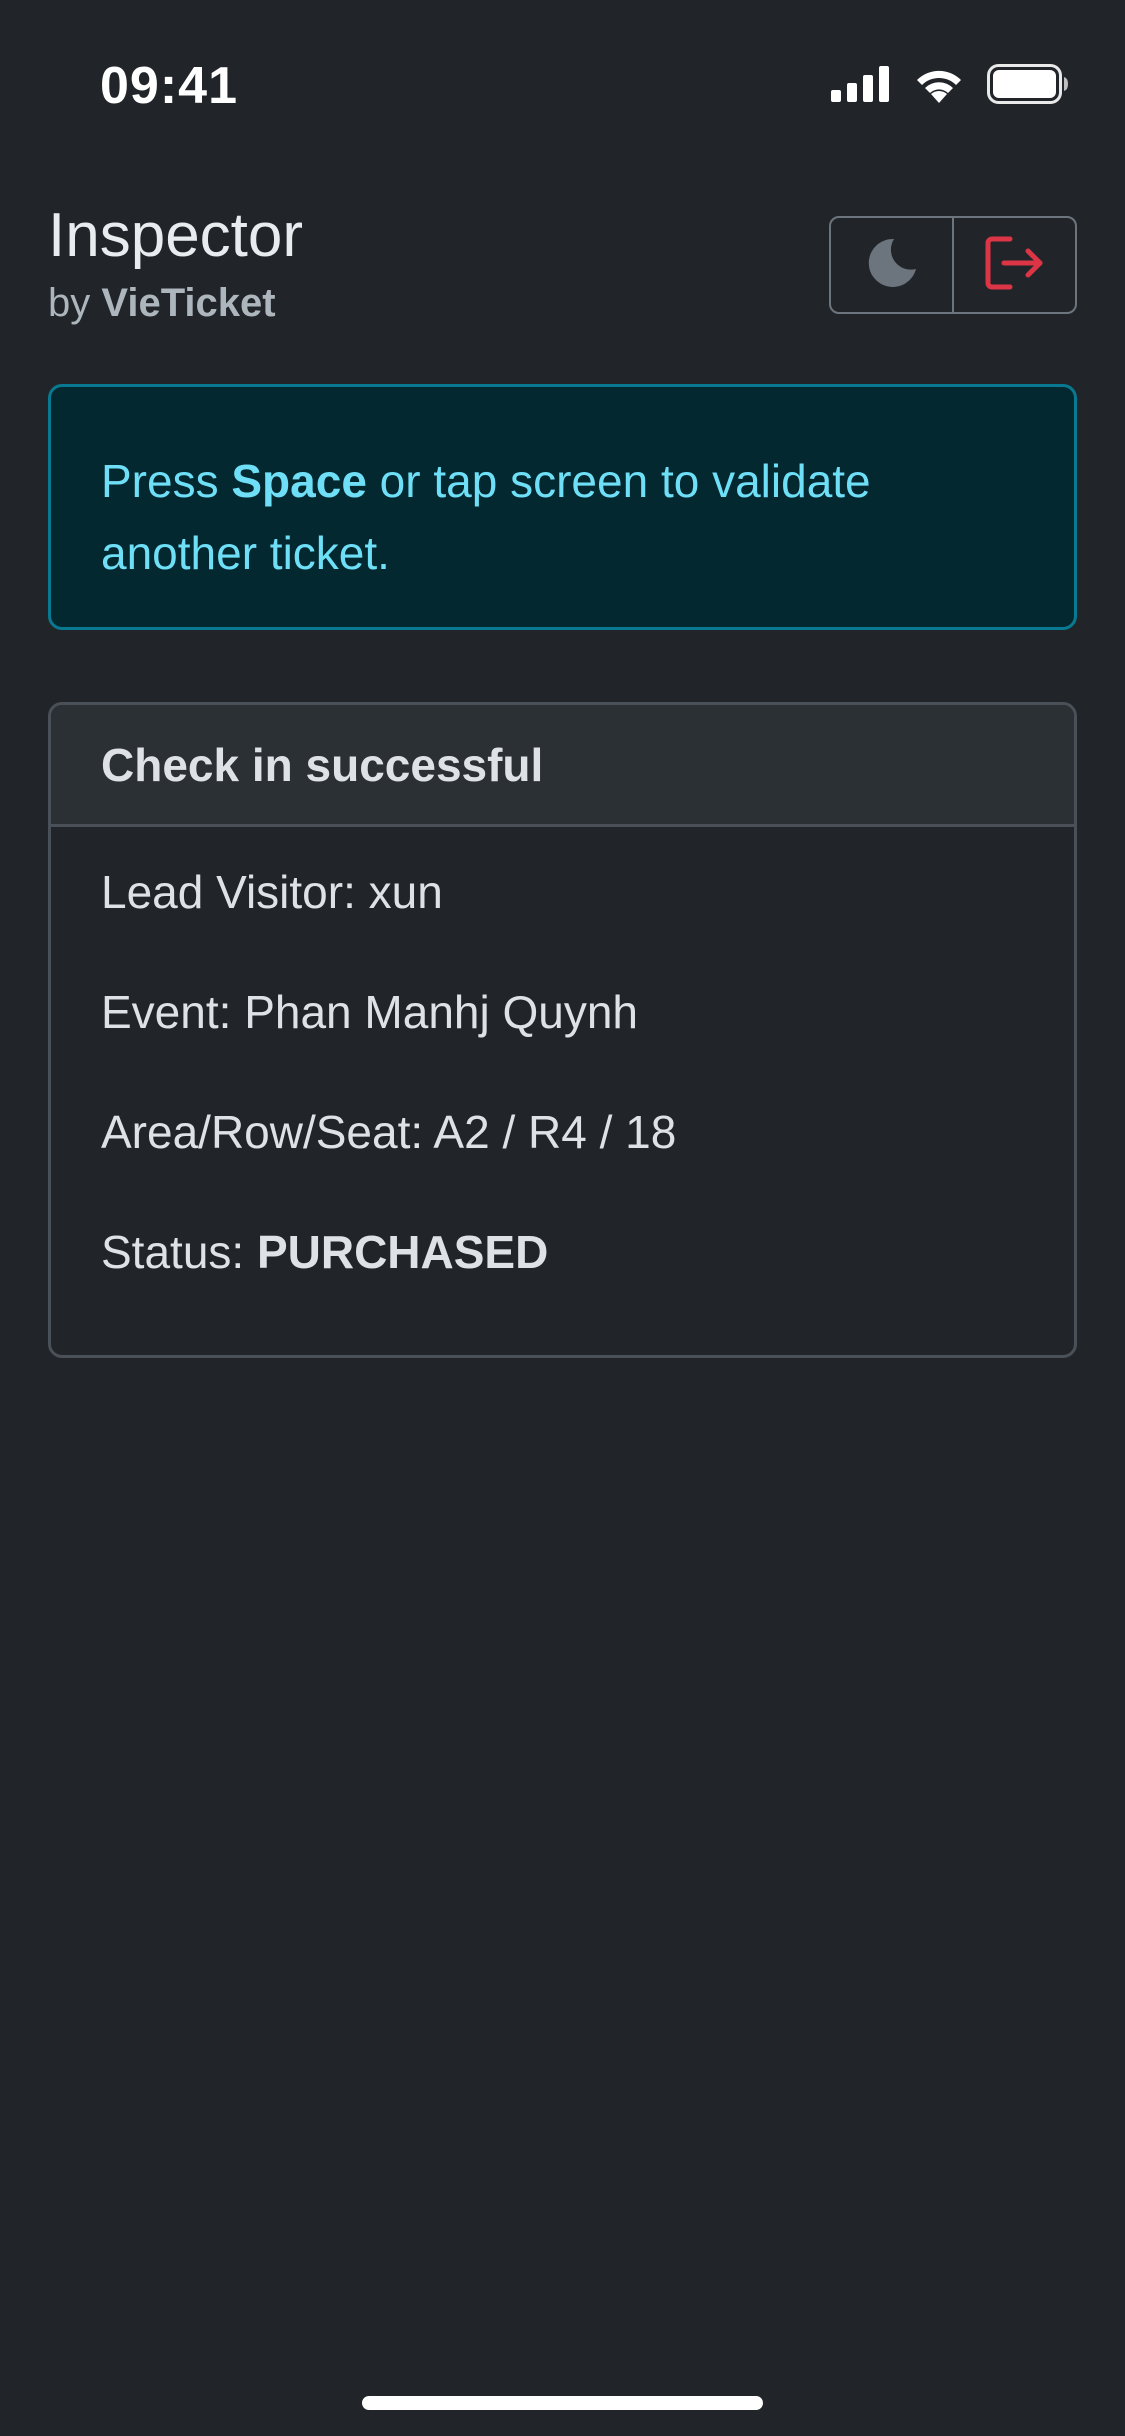 Image resolution: width=1125 pixels, height=2436 pixels. I want to click on logout-button, so click(1013, 265).